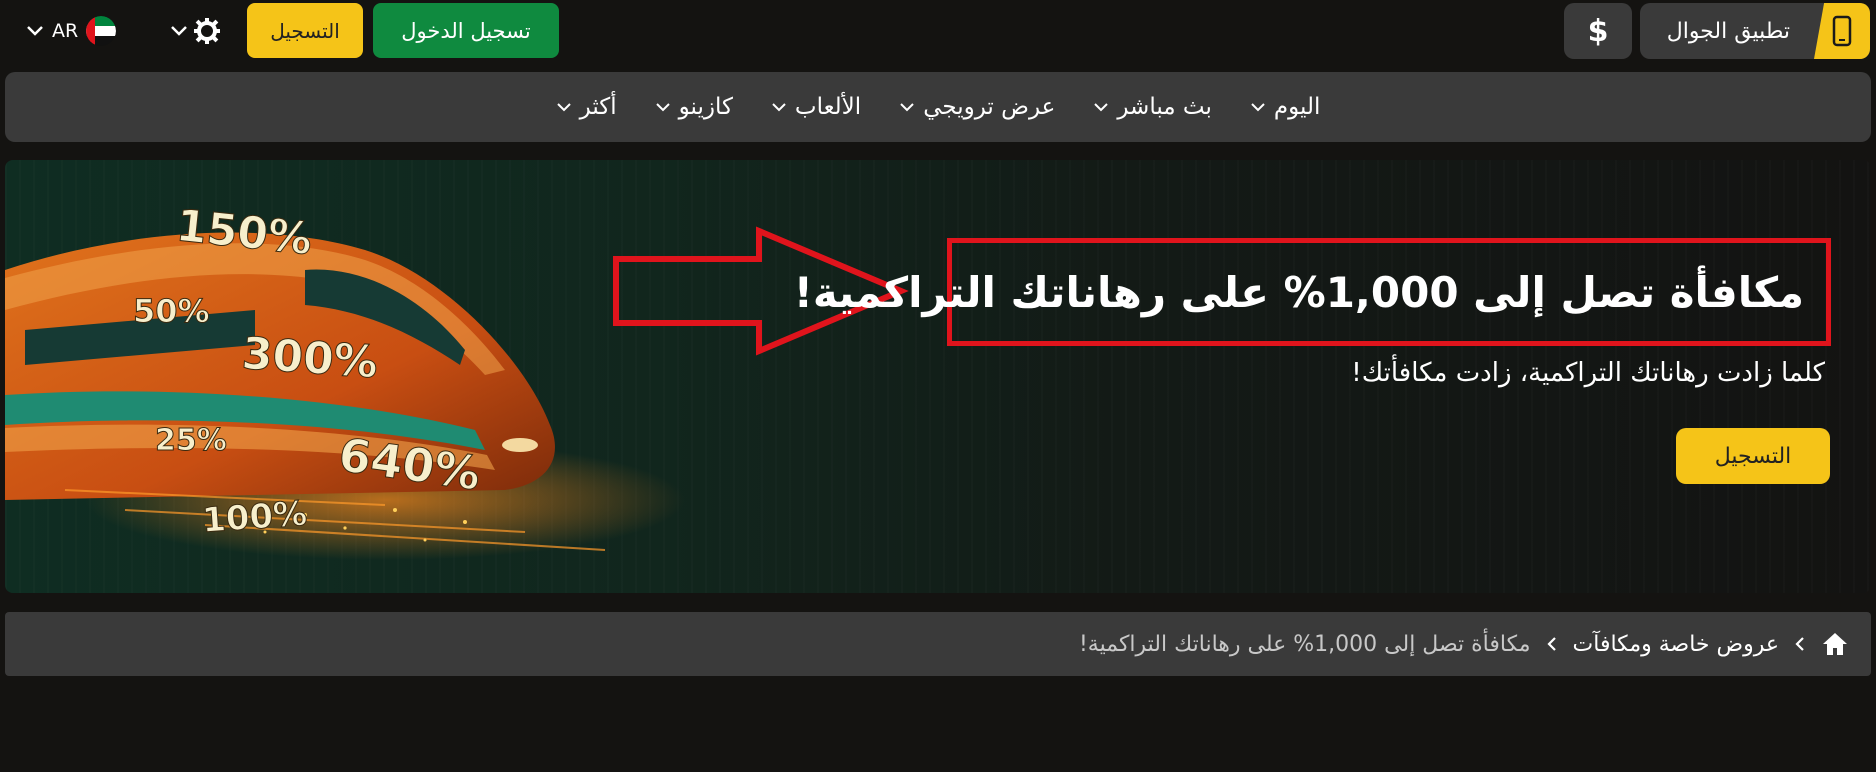 This screenshot has width=1876, height=772. I want to click on phone-icon, so click(1842, 31).